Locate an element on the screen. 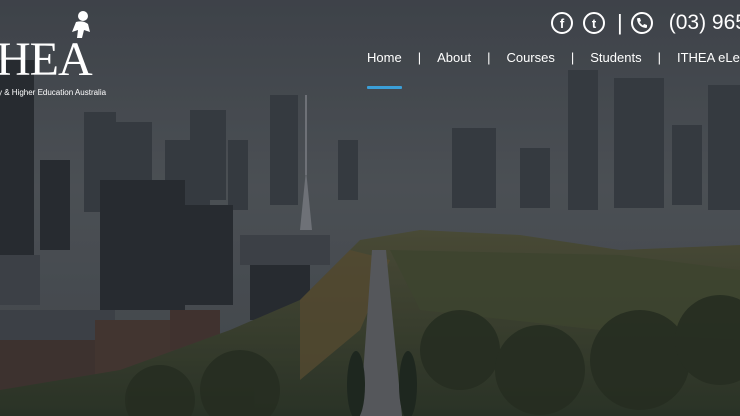 The width and height of the screenshot is (740, 416). site-logo: HEA y & Higher Education Australia is located at coordinates (62, 53).